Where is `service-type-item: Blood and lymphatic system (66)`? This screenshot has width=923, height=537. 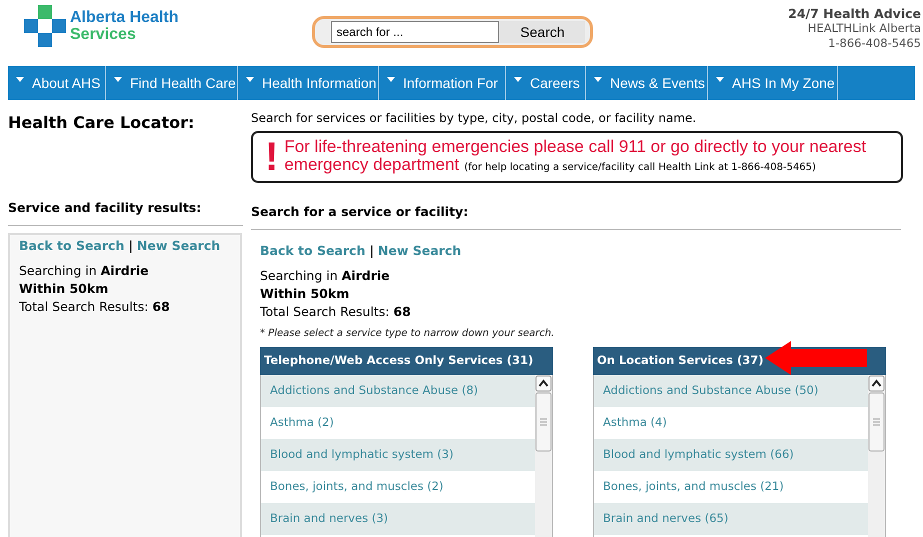 service-type-item: Blood and lymphatic system (66) is located at coordinates (731, 454).